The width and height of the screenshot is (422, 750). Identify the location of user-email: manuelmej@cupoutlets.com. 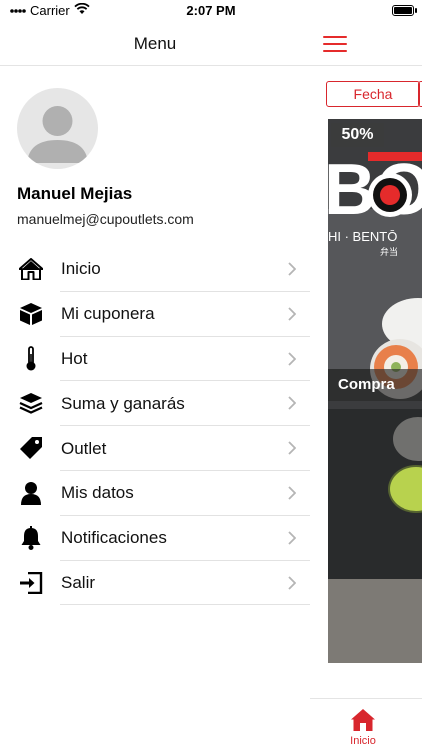
(105, 219).